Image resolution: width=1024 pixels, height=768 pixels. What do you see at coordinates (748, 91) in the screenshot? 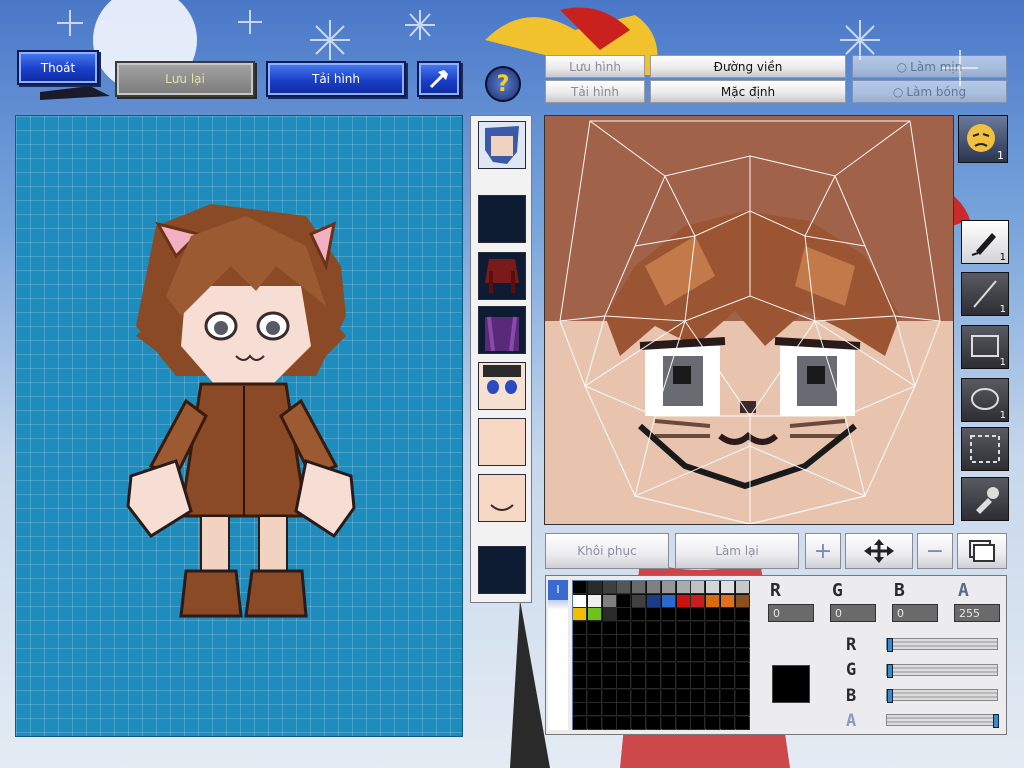
I see `tab-default: Mặc định` at bounding box center [748, 91].